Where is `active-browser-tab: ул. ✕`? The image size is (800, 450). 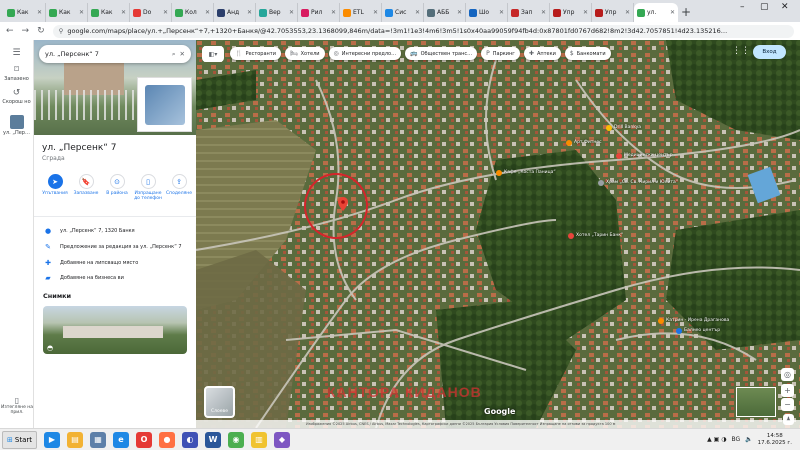 active-browser-tab: ул. ✕ is located at coordinates (656, 12).